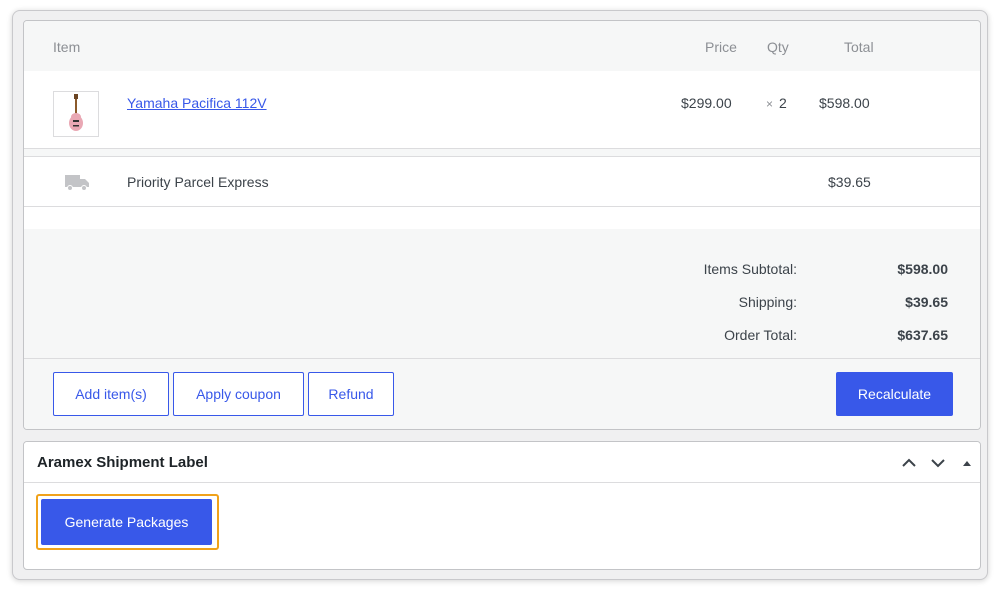  What do you see at coordinates (502, 153) in the screenshot?
I see `row-divider` at bounding box center [502, 153].